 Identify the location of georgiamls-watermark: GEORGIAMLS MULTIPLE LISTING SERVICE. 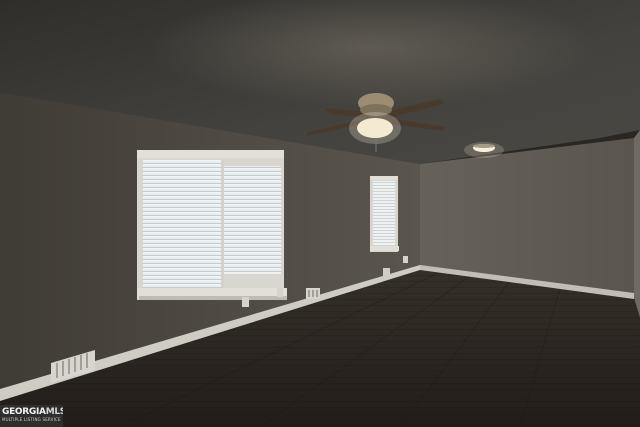
(31, 416).